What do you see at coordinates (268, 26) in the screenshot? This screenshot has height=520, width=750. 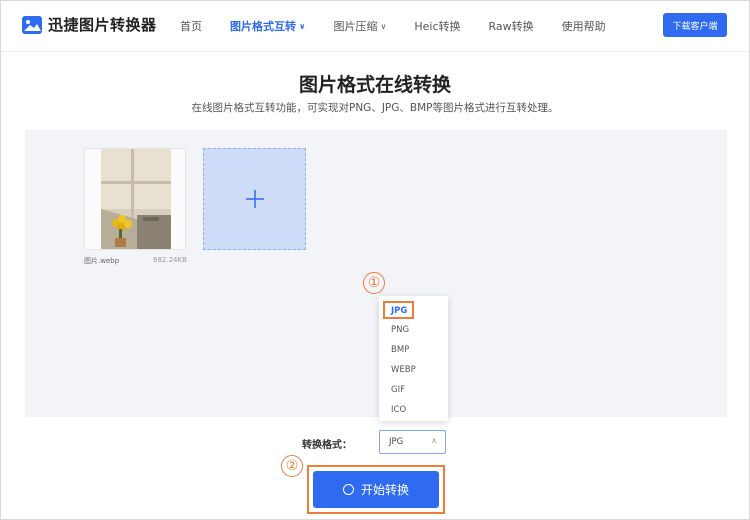 I see `nav-format-convert: 图片格式互转 ∨` at bounding box center [268, 26].